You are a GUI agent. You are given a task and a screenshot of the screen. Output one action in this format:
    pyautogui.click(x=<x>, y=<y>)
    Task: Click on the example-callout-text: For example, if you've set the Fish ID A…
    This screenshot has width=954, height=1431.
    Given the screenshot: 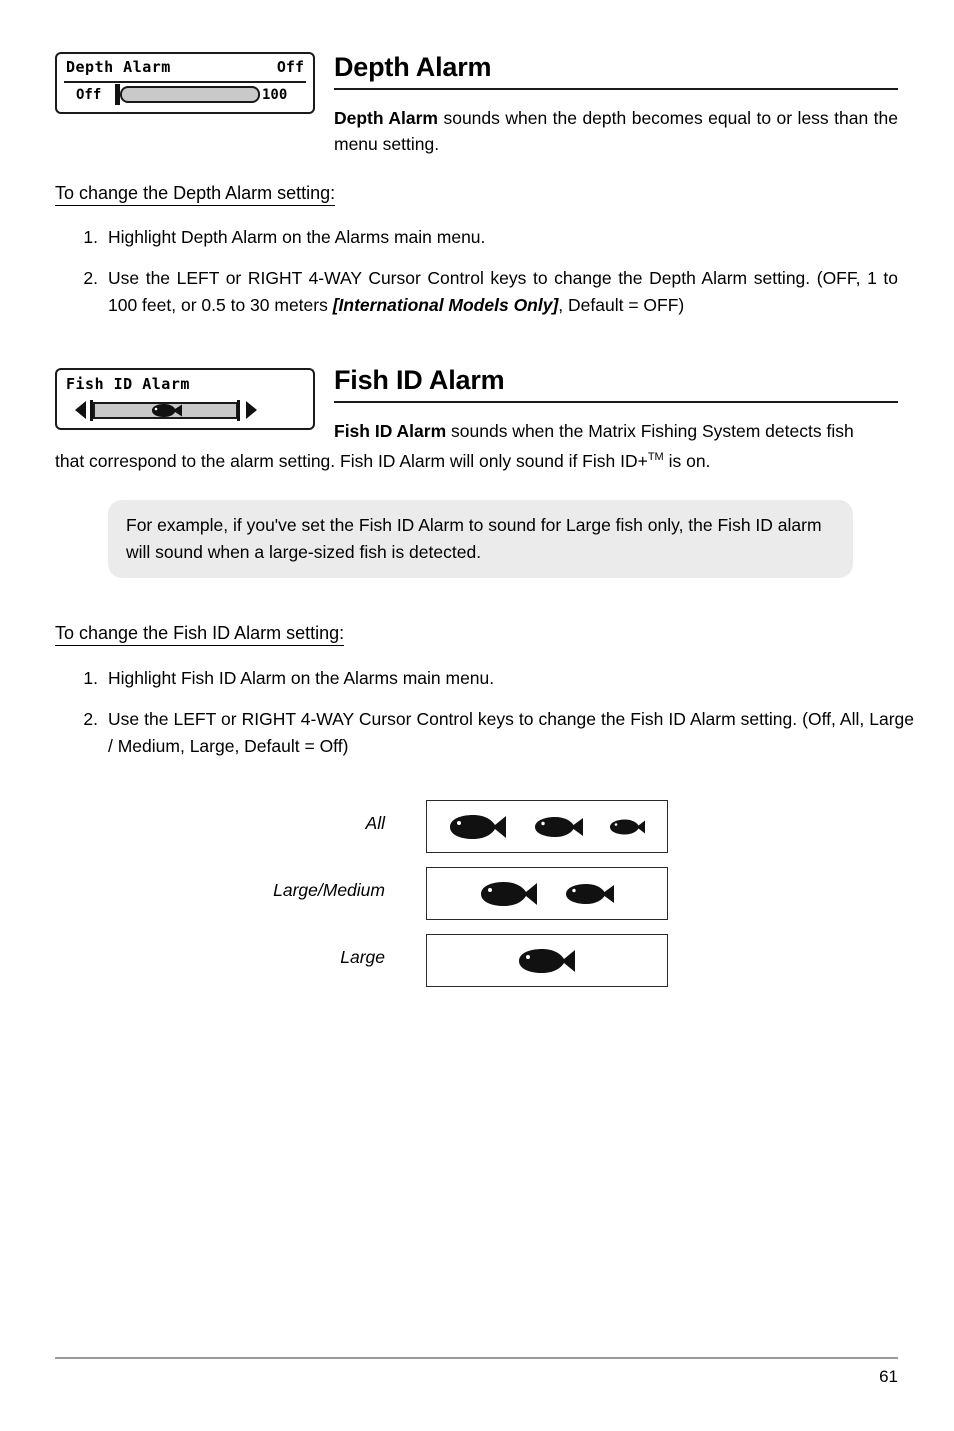 What is the action you would take?
    pyautogui.click(x=474, y=538)
    